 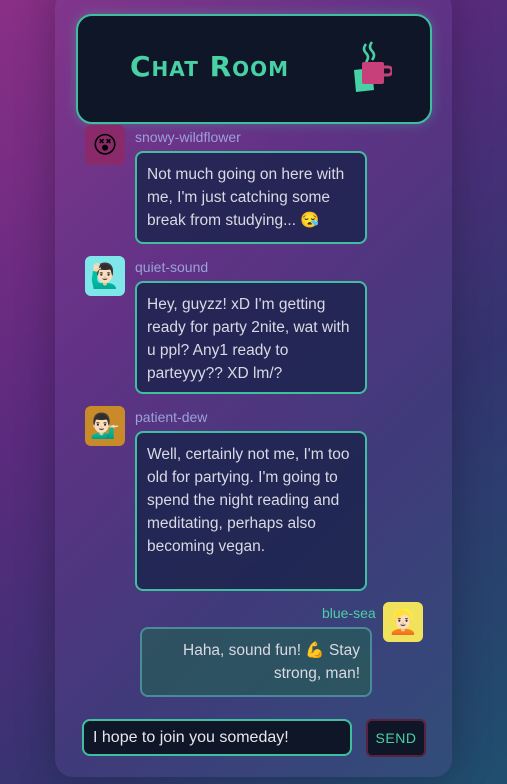 I want to click on page-title: Chat Room, so click(x=210, y=66).